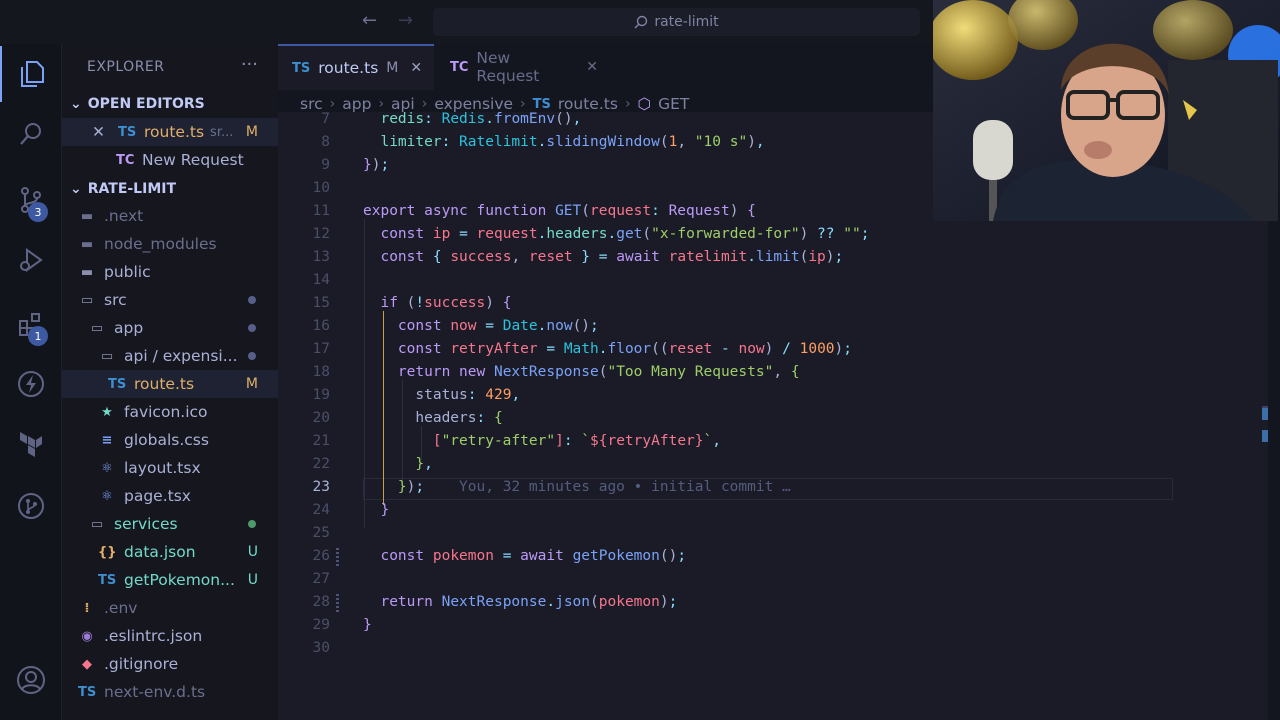 The image size is (1280, 720). What do you see at coordinates (38, 212) in the screenshot?
I see `scm-badge: 3` at bounding box center [38, 212].